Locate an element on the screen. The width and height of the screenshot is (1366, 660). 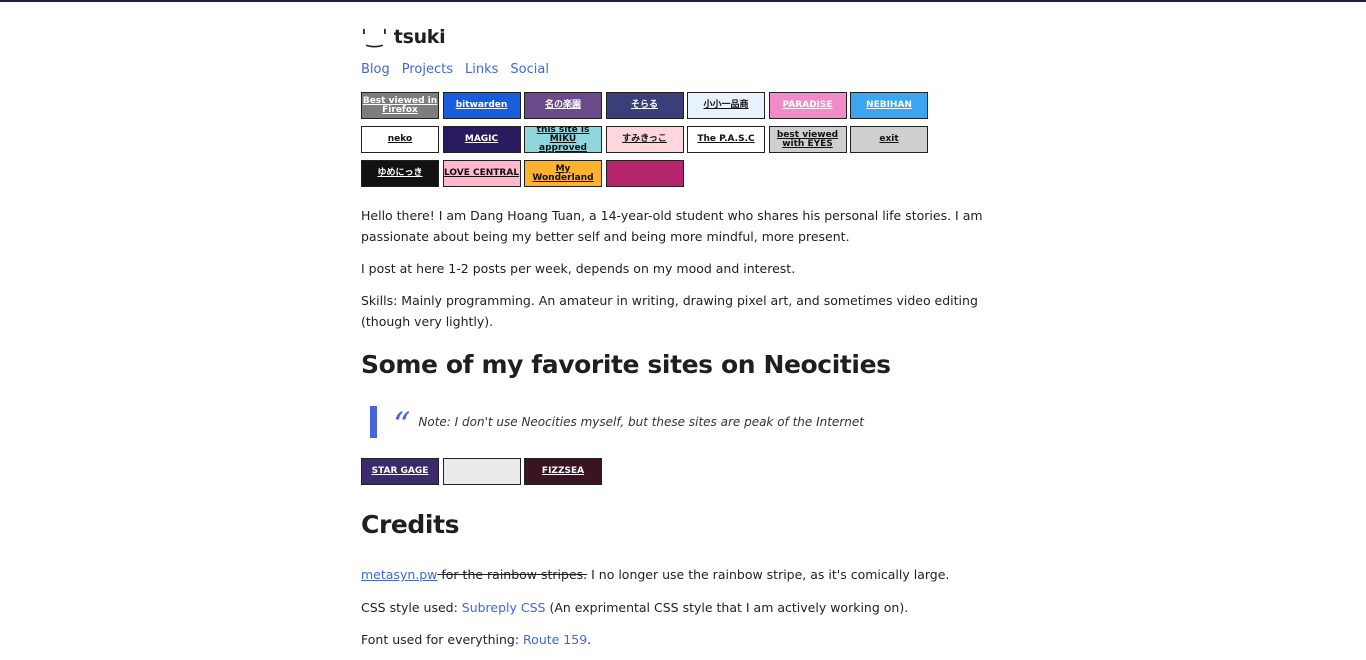
fizzsea-button-label: FIZZSEA is located at coordinates (563, 471).